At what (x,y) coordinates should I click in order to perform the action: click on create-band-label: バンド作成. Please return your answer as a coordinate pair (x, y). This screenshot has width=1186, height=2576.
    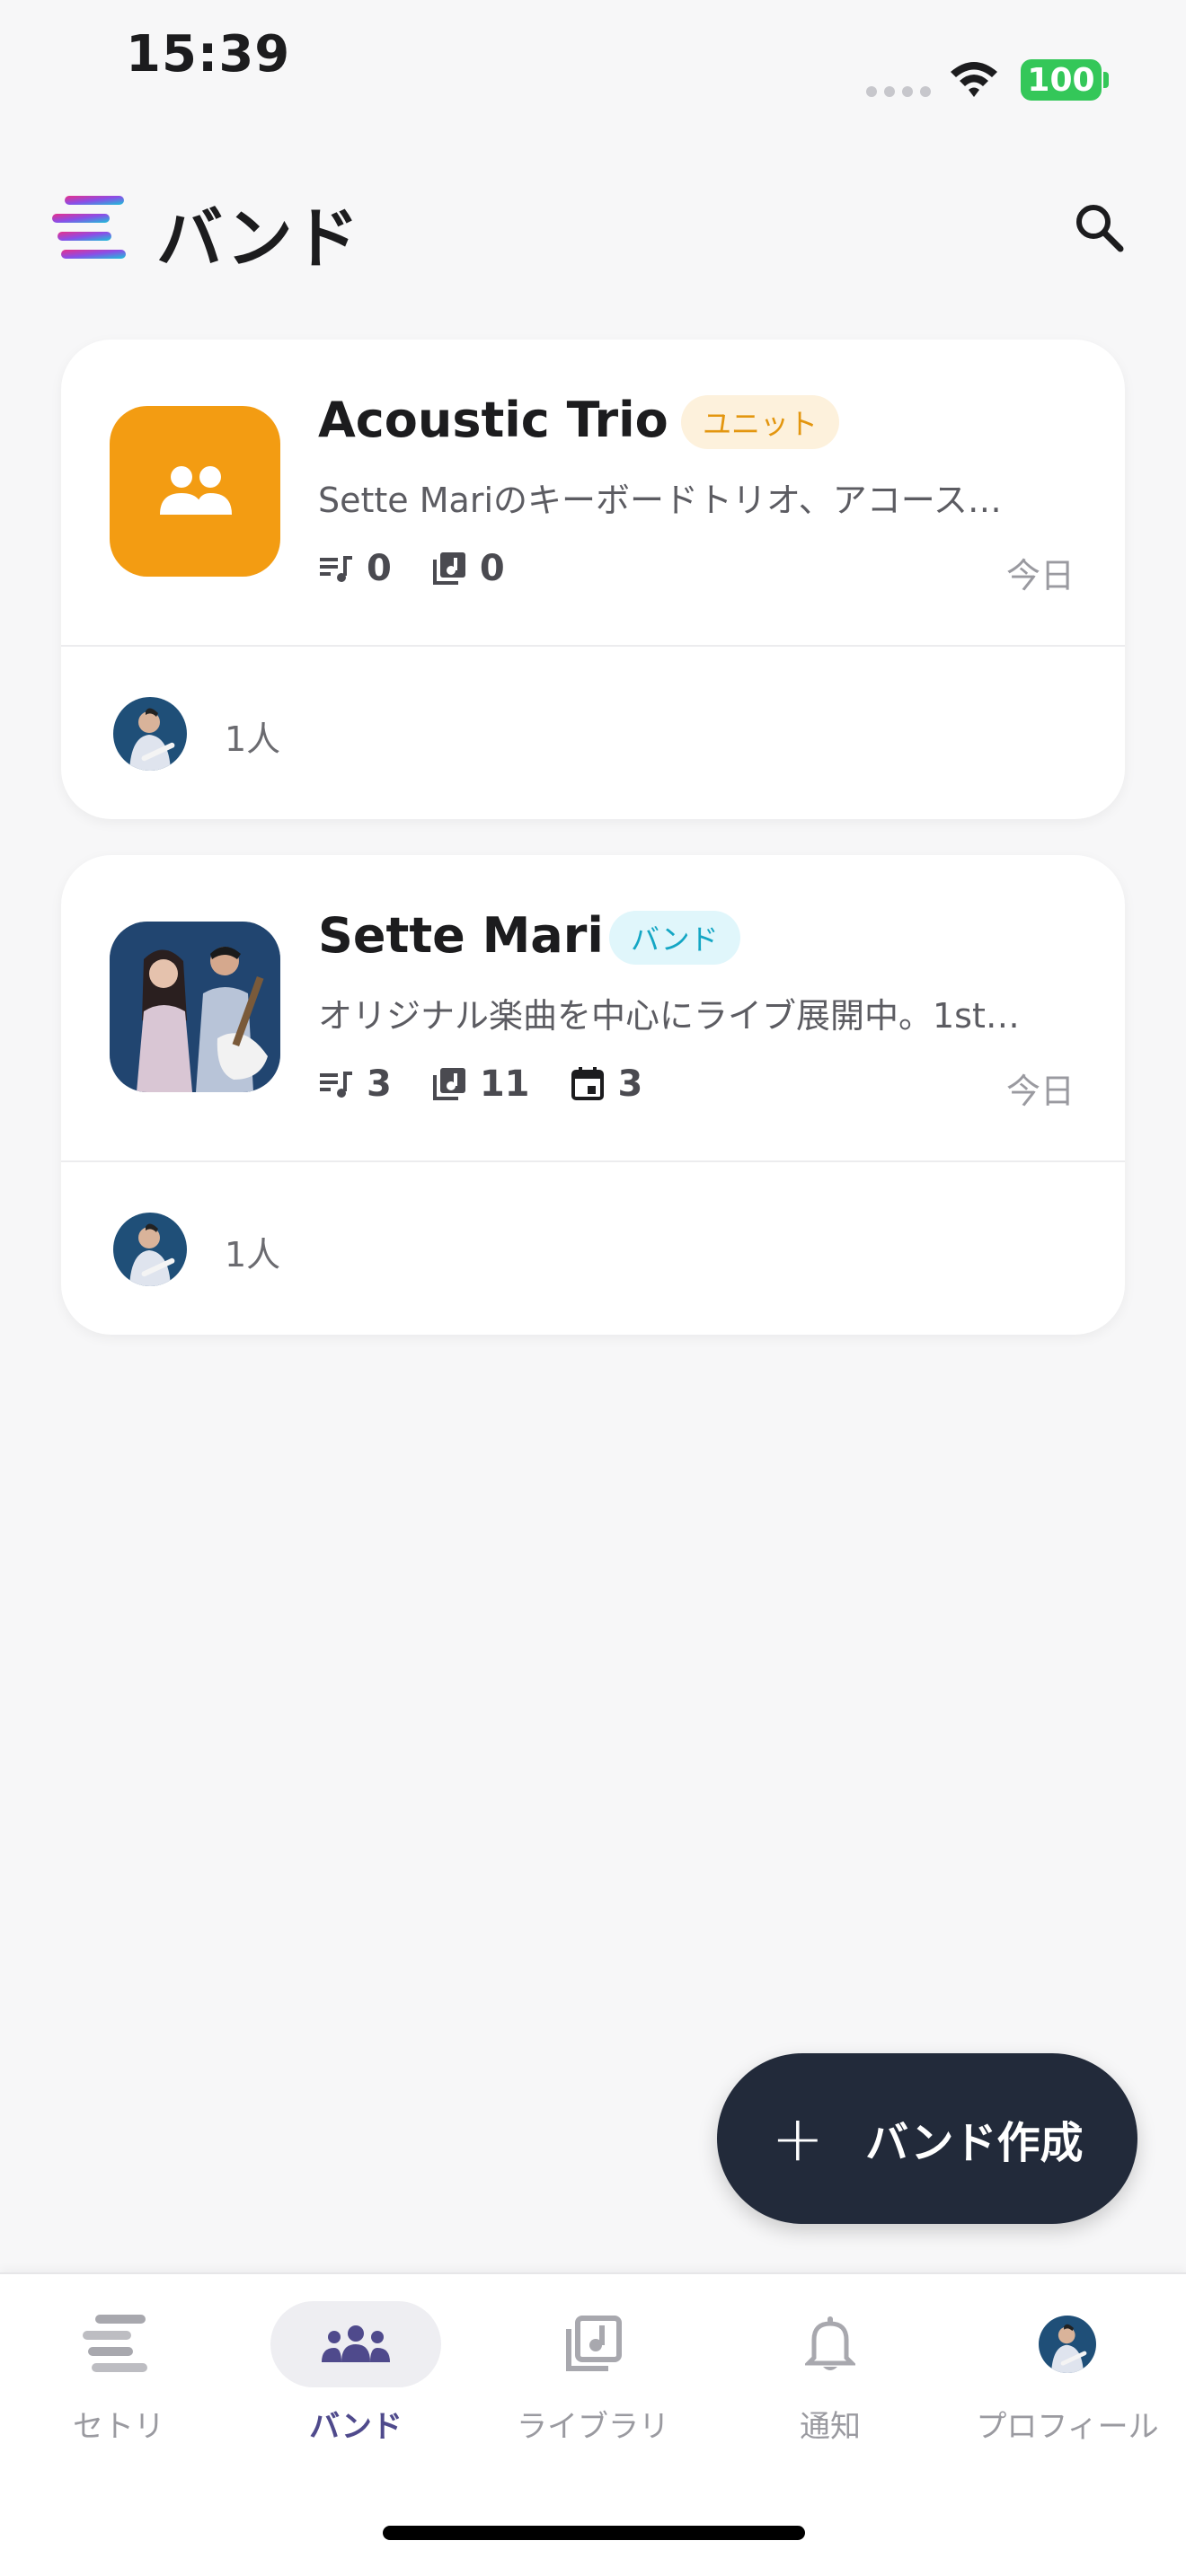
    Looking at the image, I should click on (975, 2143).